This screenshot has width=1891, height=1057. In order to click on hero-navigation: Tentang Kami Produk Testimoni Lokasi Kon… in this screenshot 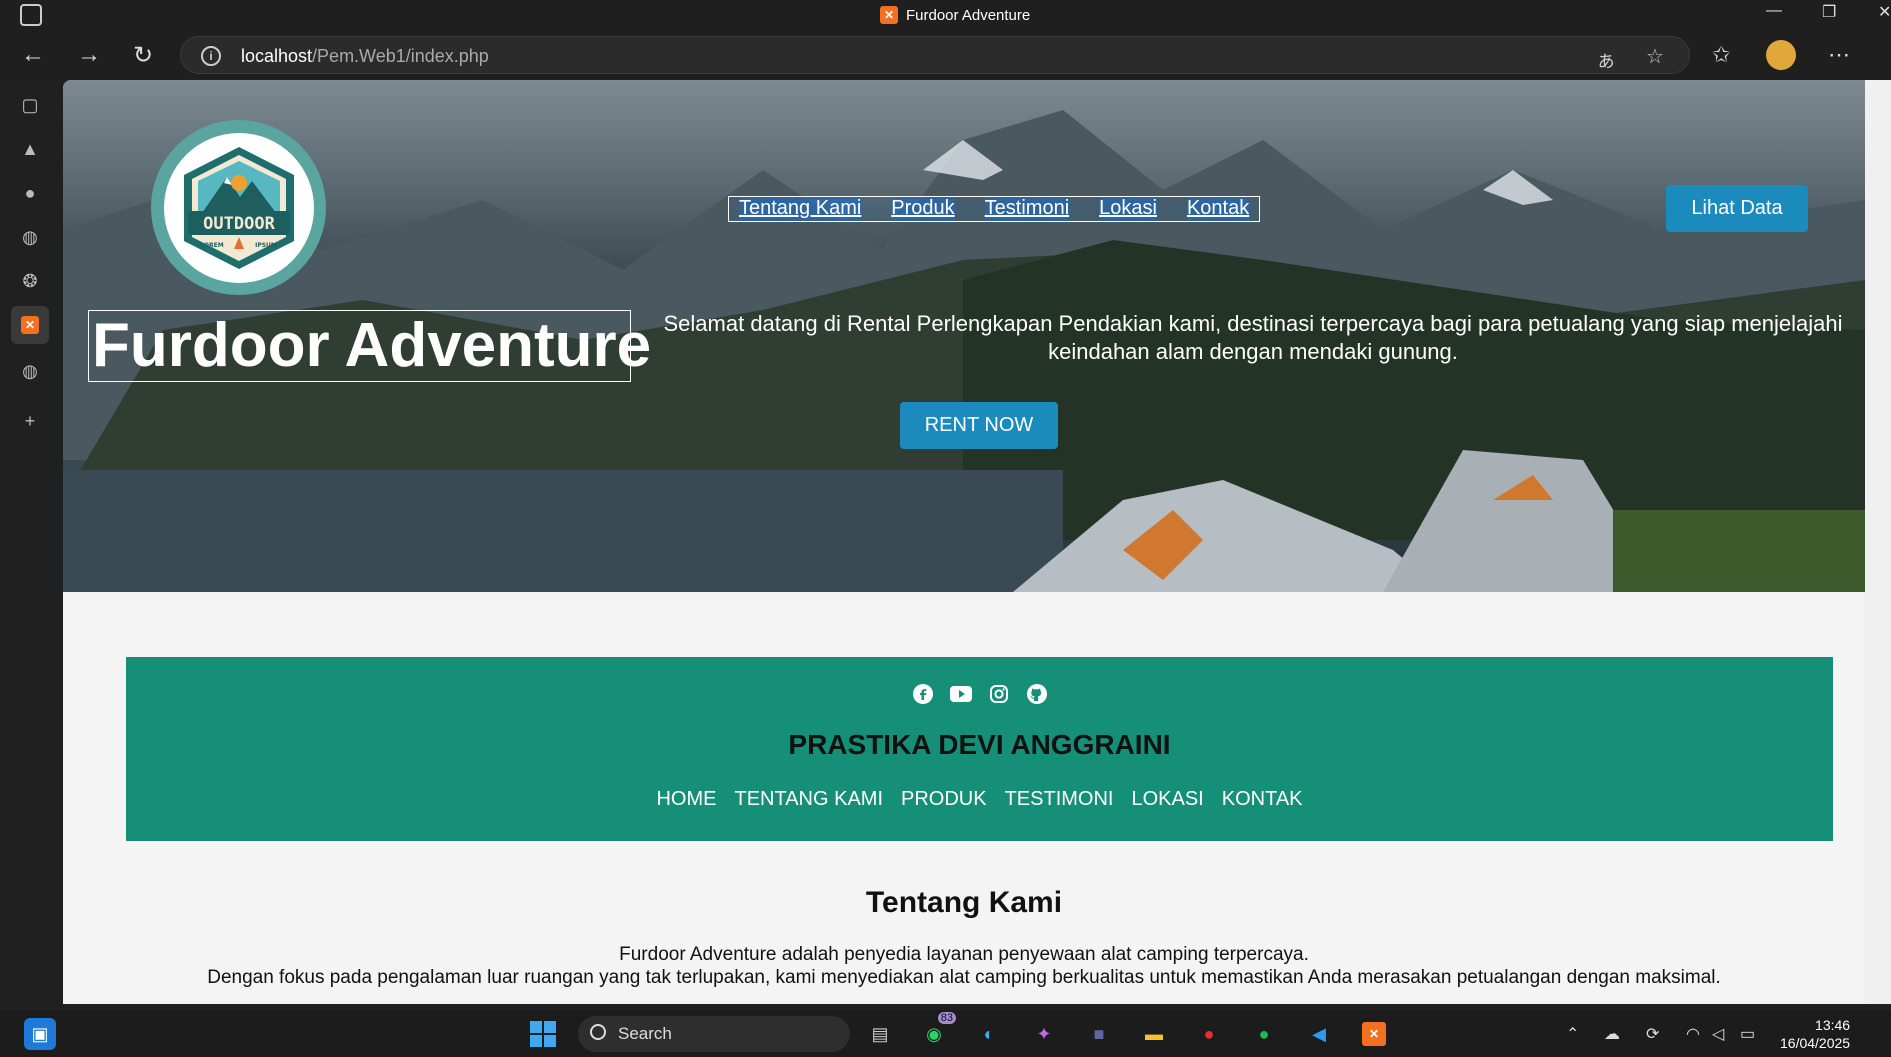, I will do `click(994, 209)`.